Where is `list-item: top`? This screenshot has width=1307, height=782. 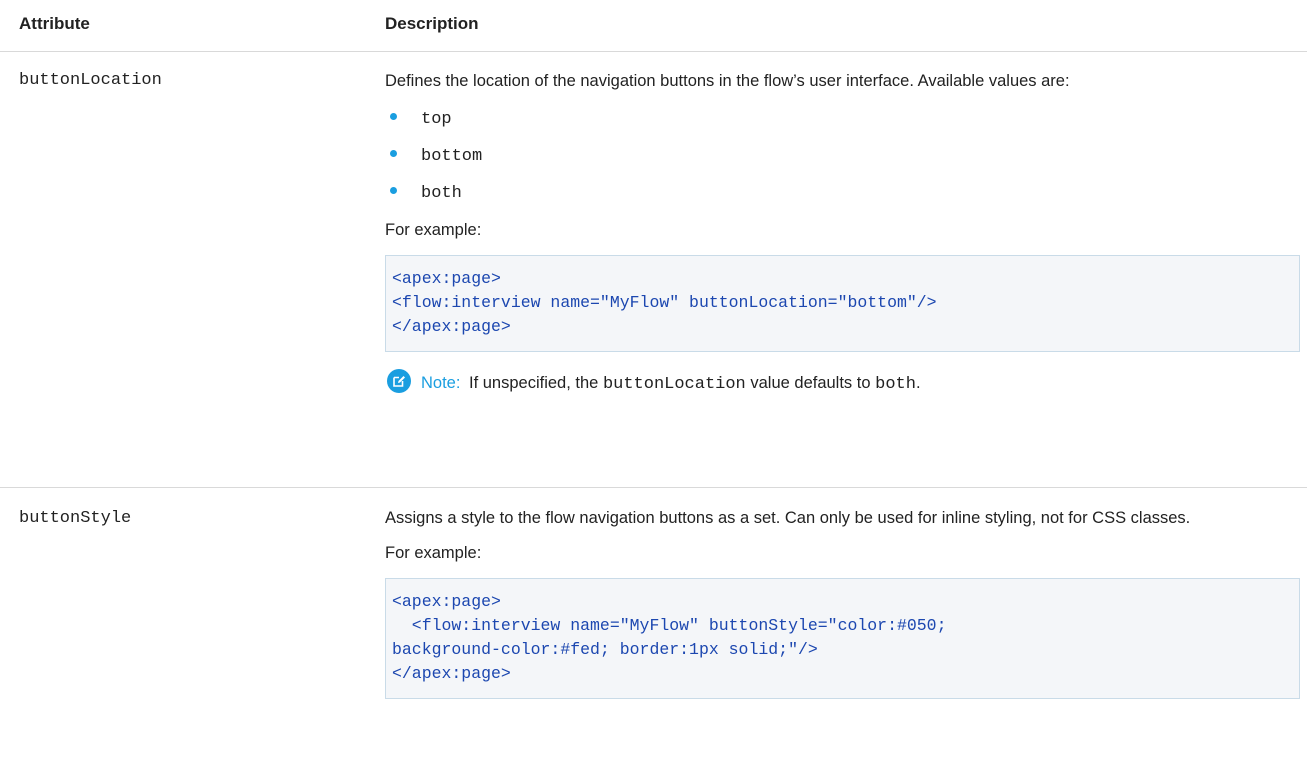
list-item: top is located at coordinates (842, 125).